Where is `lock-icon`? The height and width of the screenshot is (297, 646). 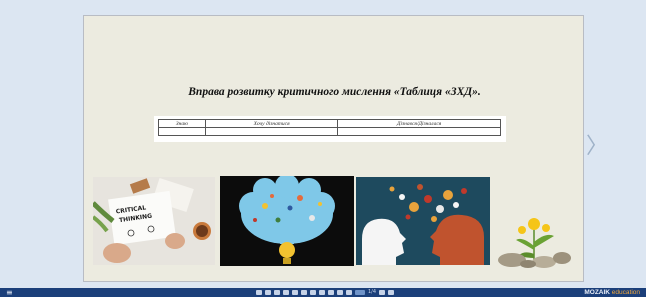
lock-icon is located at coordinates (277, 292).